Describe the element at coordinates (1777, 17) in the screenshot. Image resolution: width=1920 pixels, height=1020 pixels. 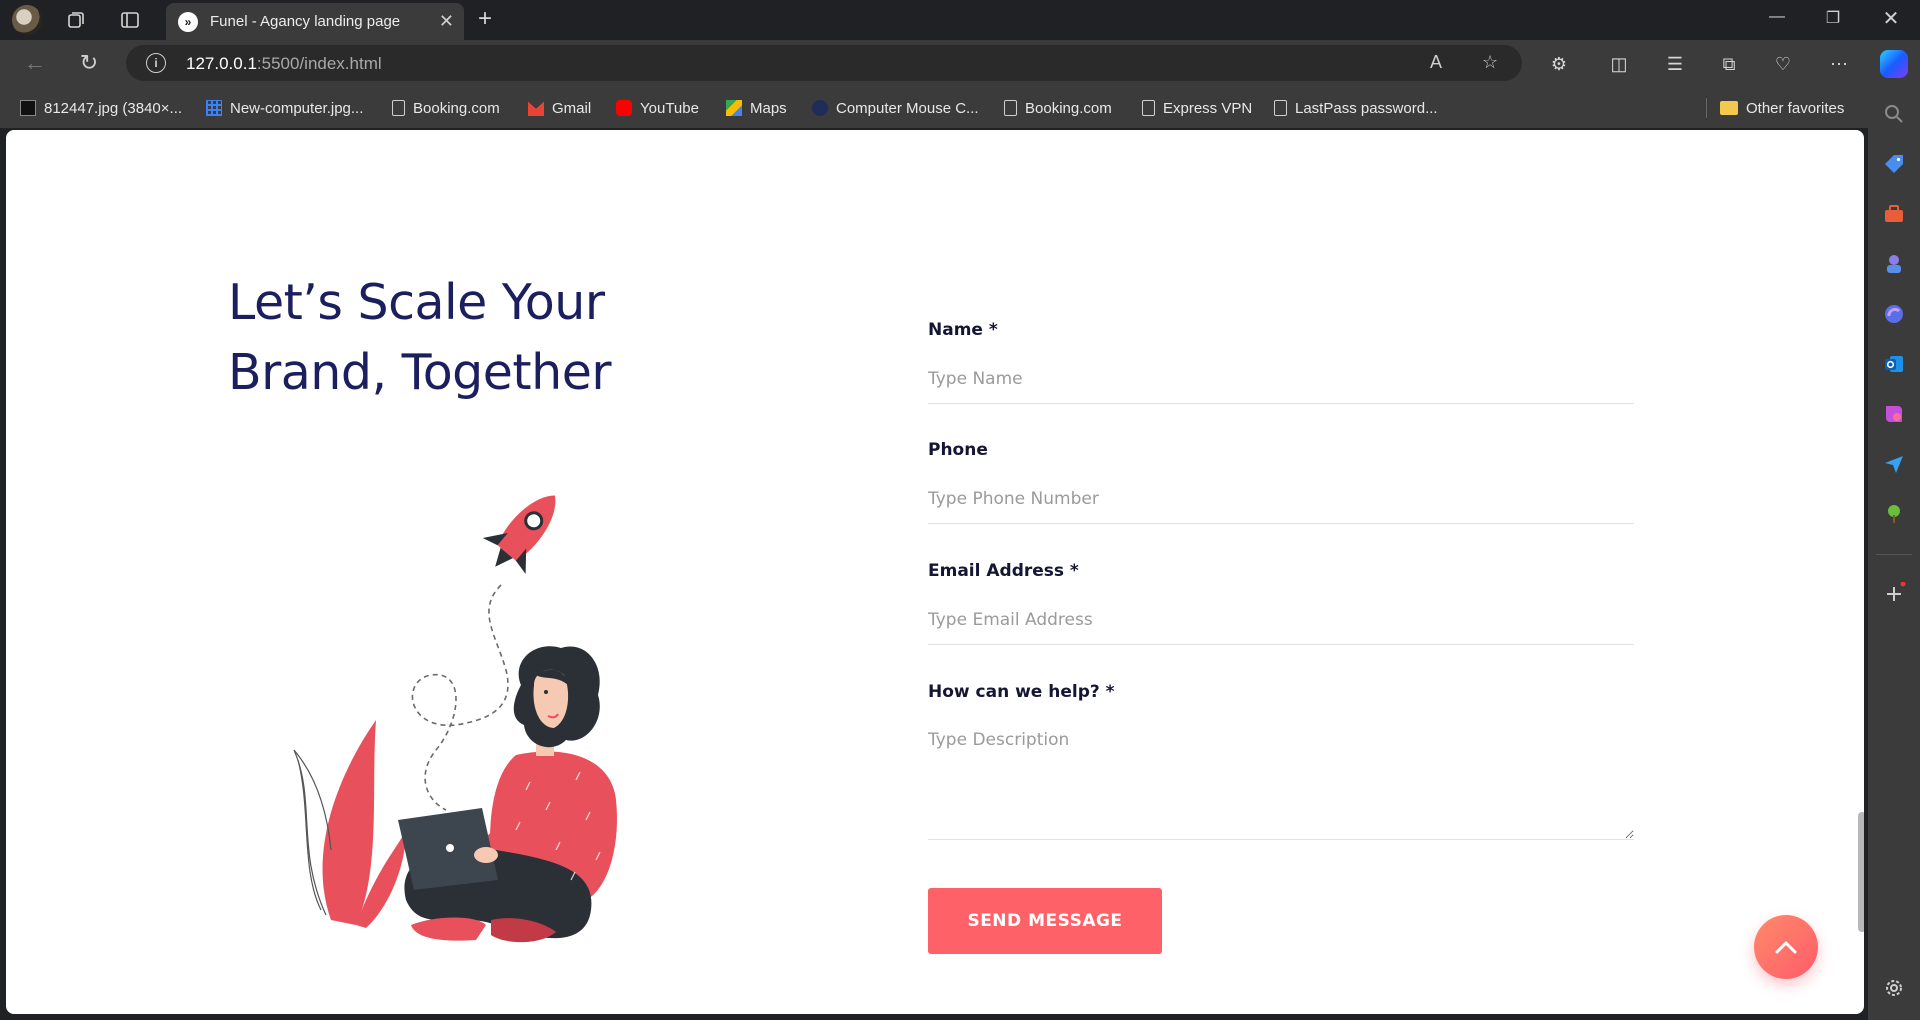
I see `minimize-icon: —` at that location.